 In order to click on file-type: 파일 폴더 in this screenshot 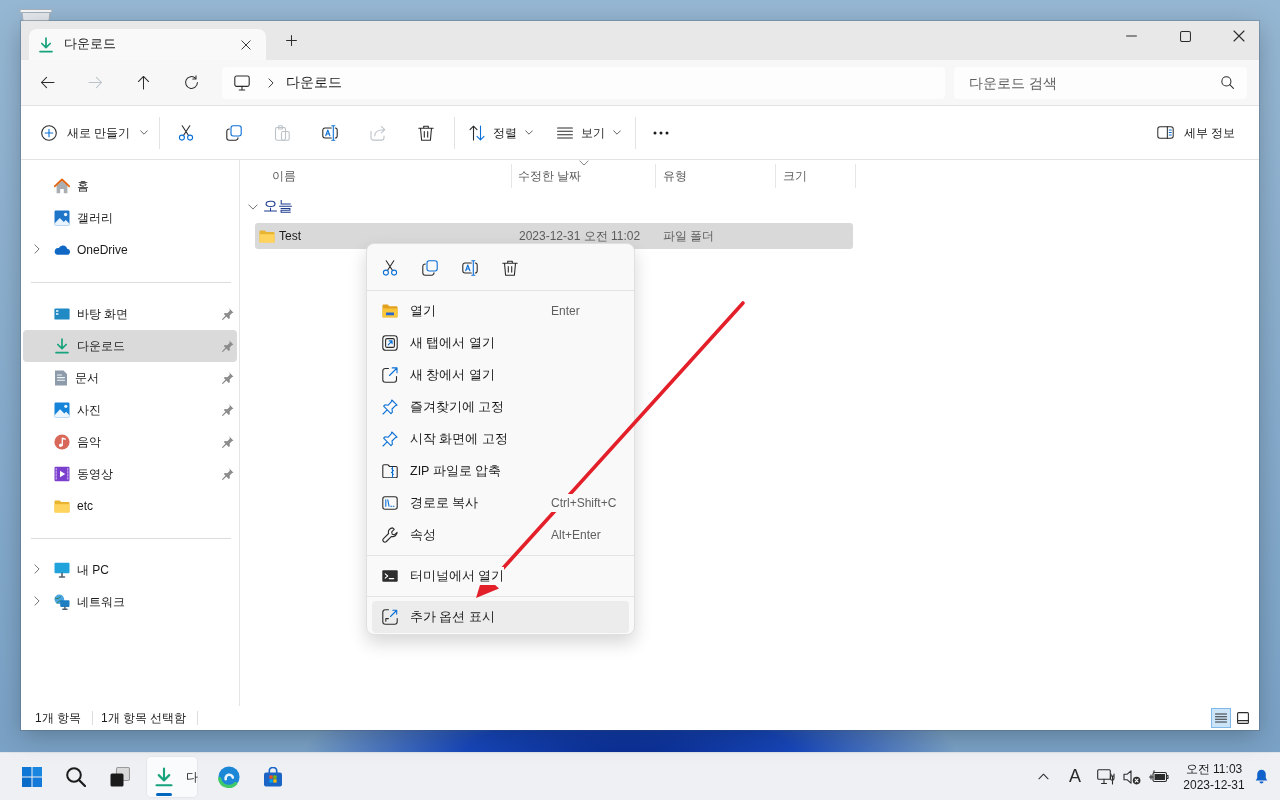, I will do `click(689, 236)`.